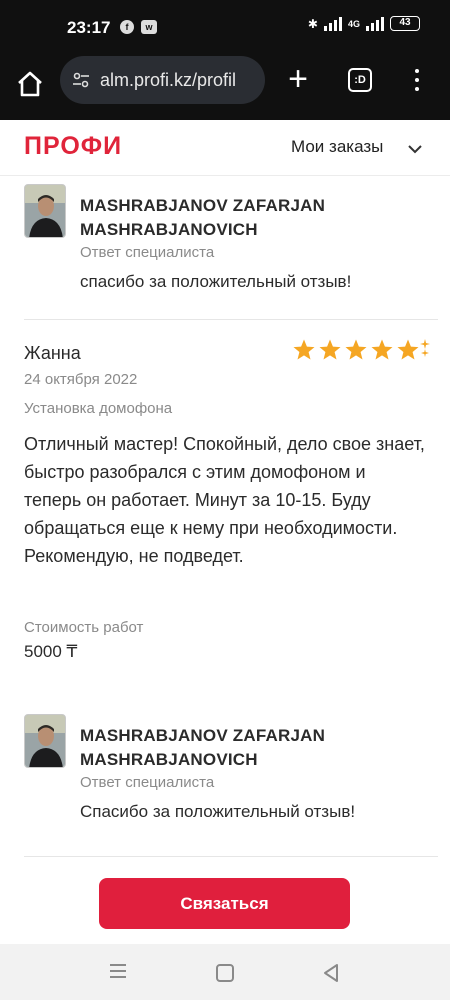  I want to click on home-nav-icon, so click(225, 973).